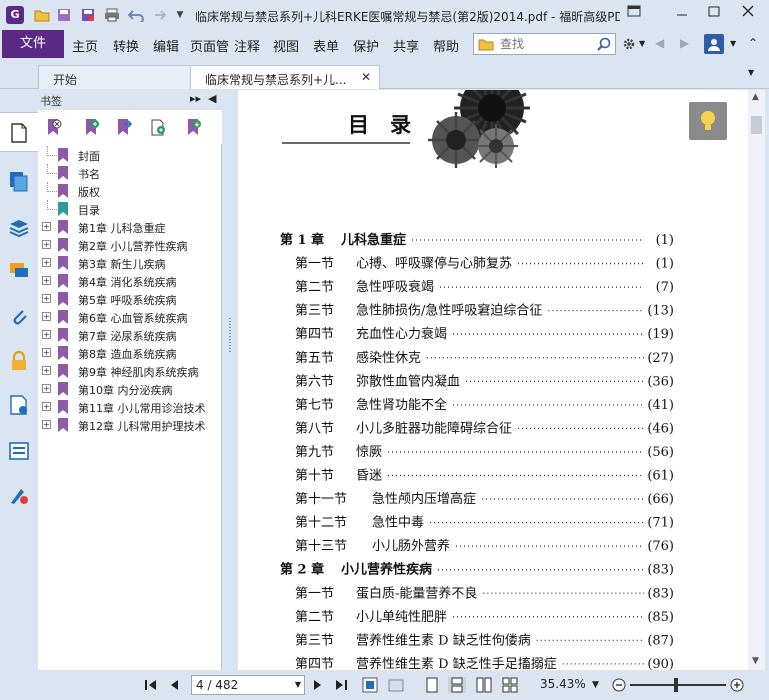  Describe the element at coordinates (194, 127) in the screenshot. I see `expand-bookmark-icon` at that location.